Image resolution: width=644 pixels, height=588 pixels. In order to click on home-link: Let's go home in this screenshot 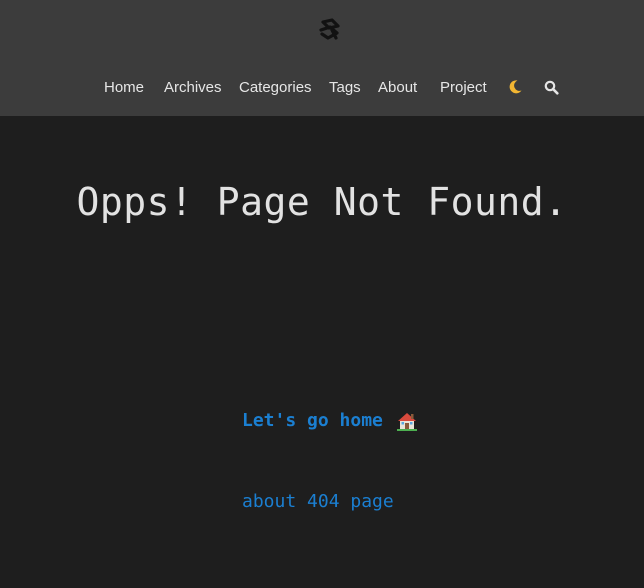, I will do `click(312, 421)`.